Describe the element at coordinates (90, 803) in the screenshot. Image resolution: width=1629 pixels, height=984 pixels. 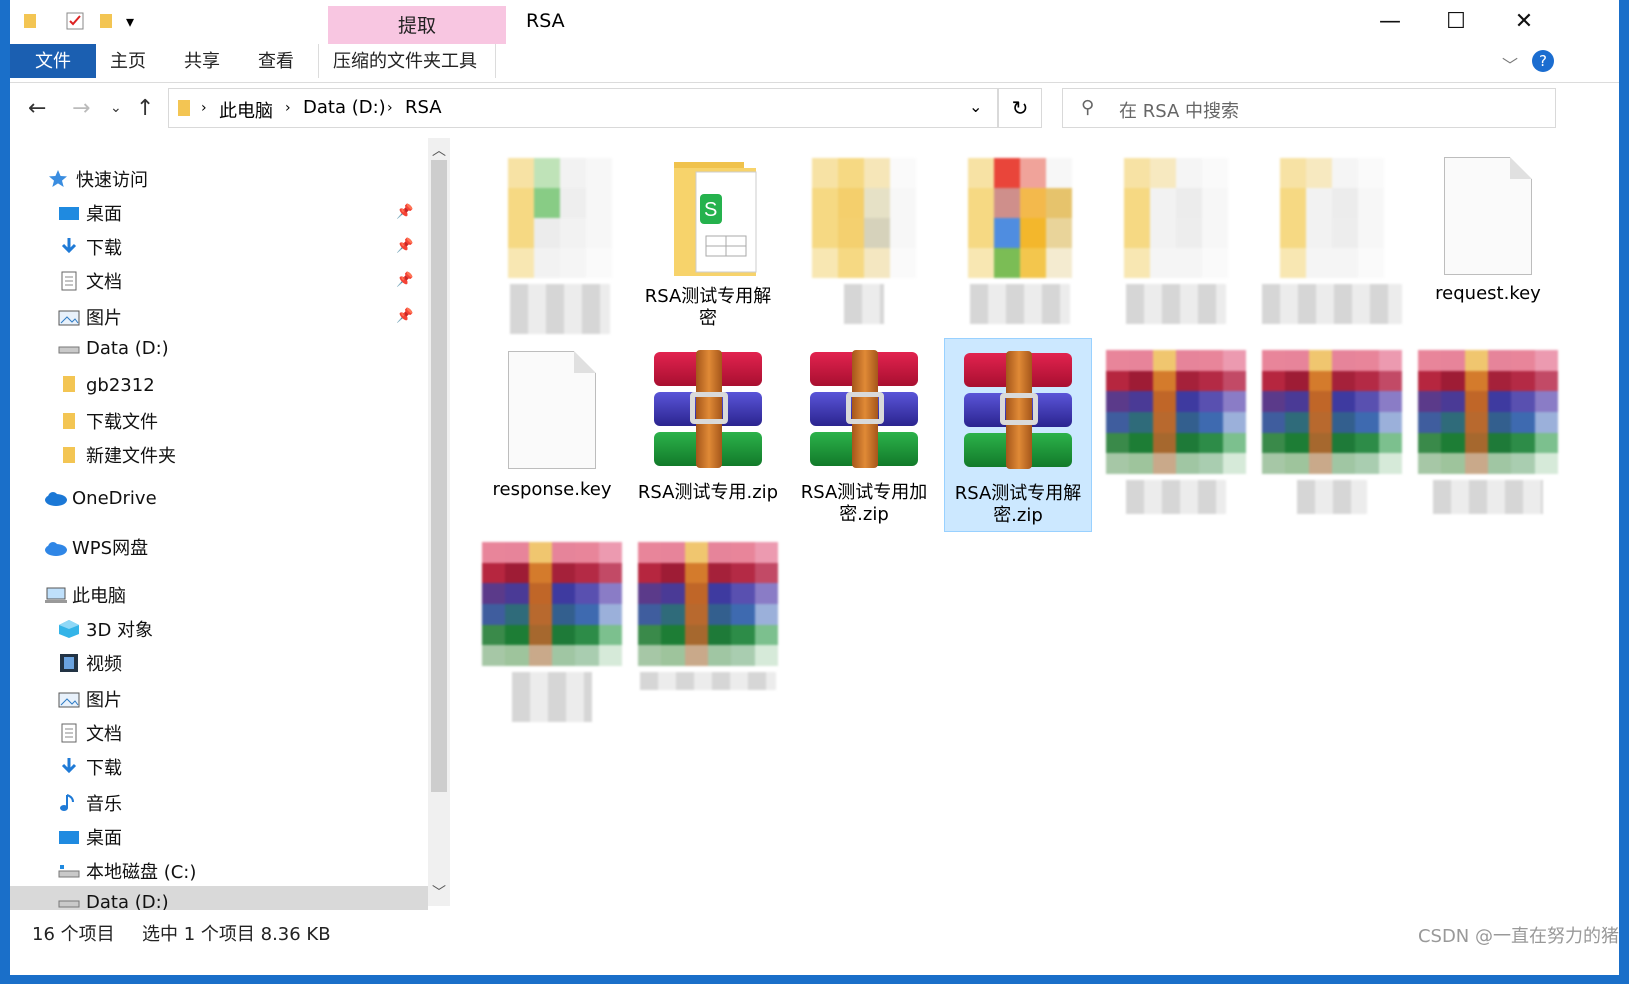
I see `nav-music: 音乐` at that location.